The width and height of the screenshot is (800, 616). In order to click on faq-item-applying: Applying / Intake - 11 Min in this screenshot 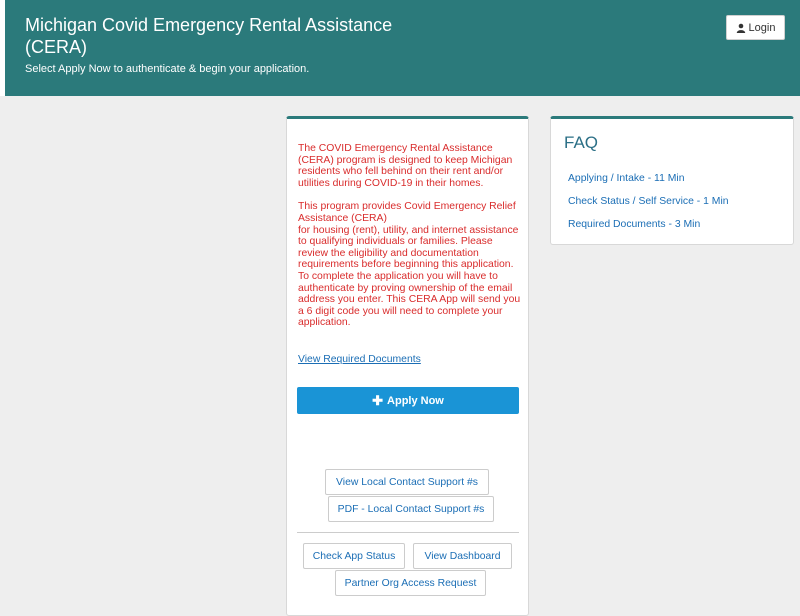, I will do `click(626, 178)`.